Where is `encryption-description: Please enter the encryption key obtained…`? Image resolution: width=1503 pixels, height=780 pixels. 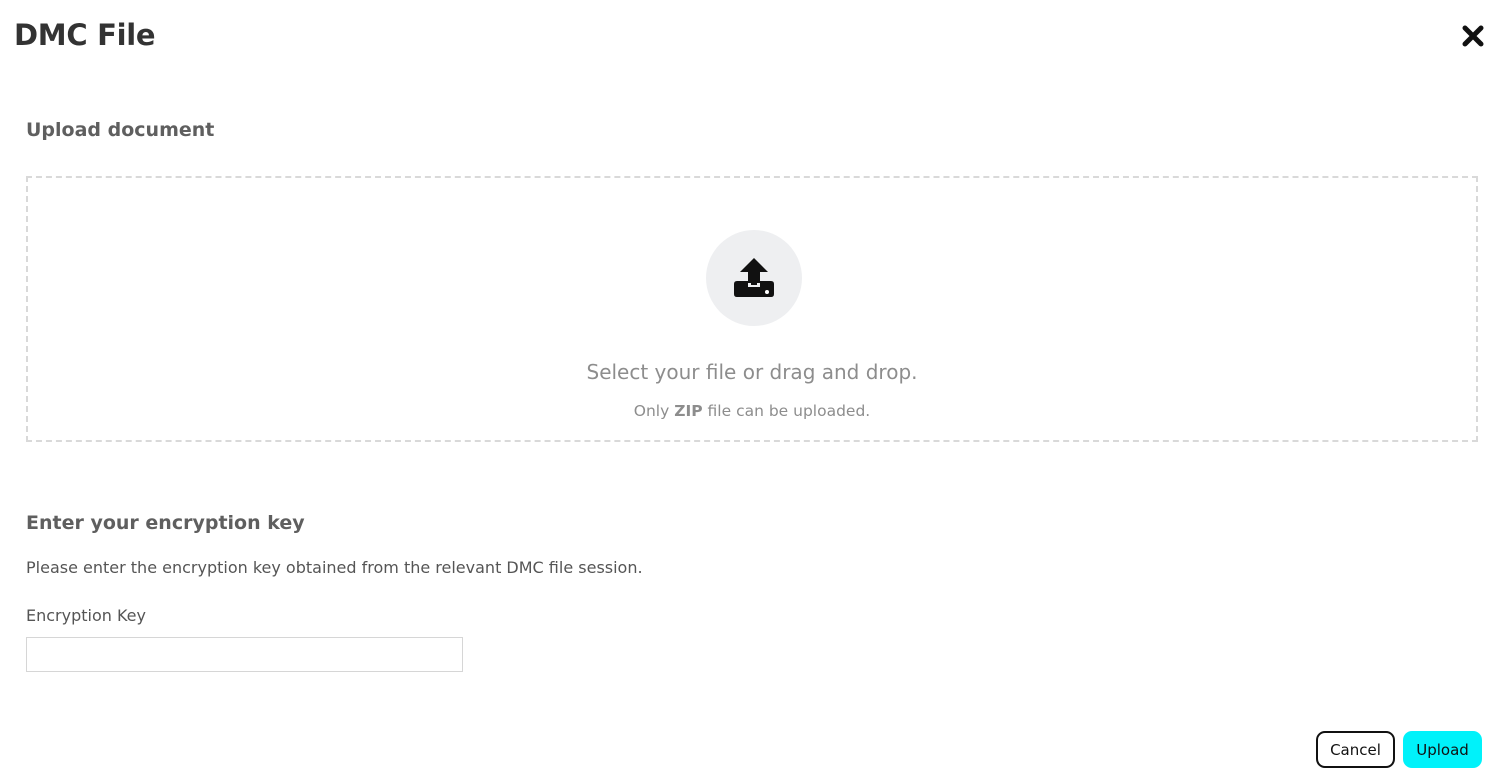
encryption-description: Please enter the encryption key obtained… is located at coordinates (334, 567).